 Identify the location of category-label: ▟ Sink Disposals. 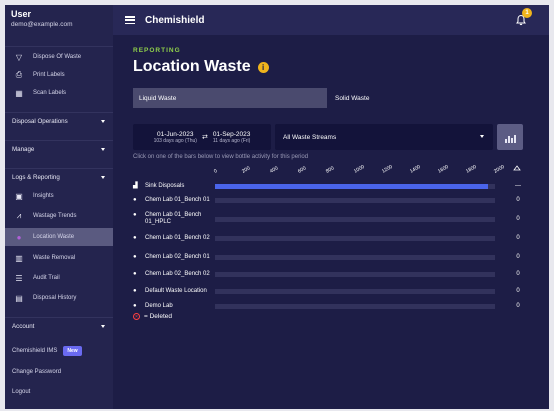
(178, 186).